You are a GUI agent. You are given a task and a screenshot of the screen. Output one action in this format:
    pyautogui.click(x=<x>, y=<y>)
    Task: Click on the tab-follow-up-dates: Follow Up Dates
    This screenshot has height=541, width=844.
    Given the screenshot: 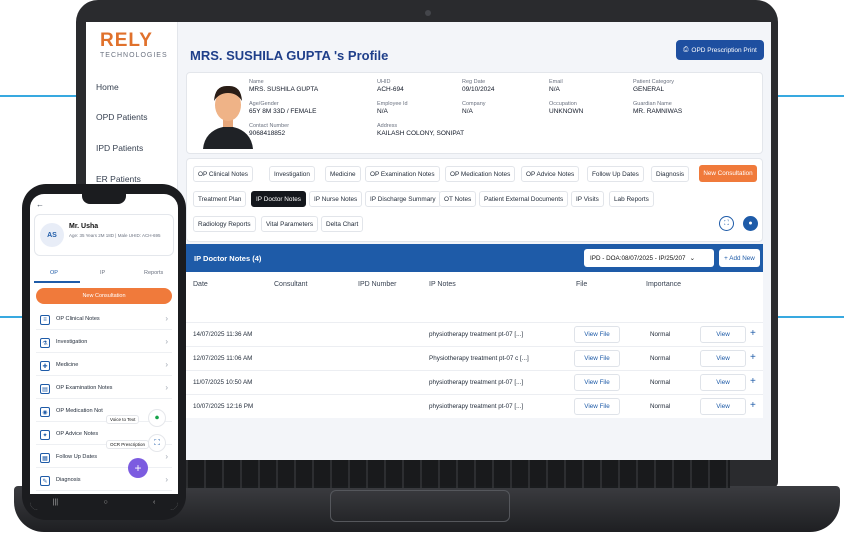 What is the action you would take?
    pyautogui.click(x=615, y=174)
    